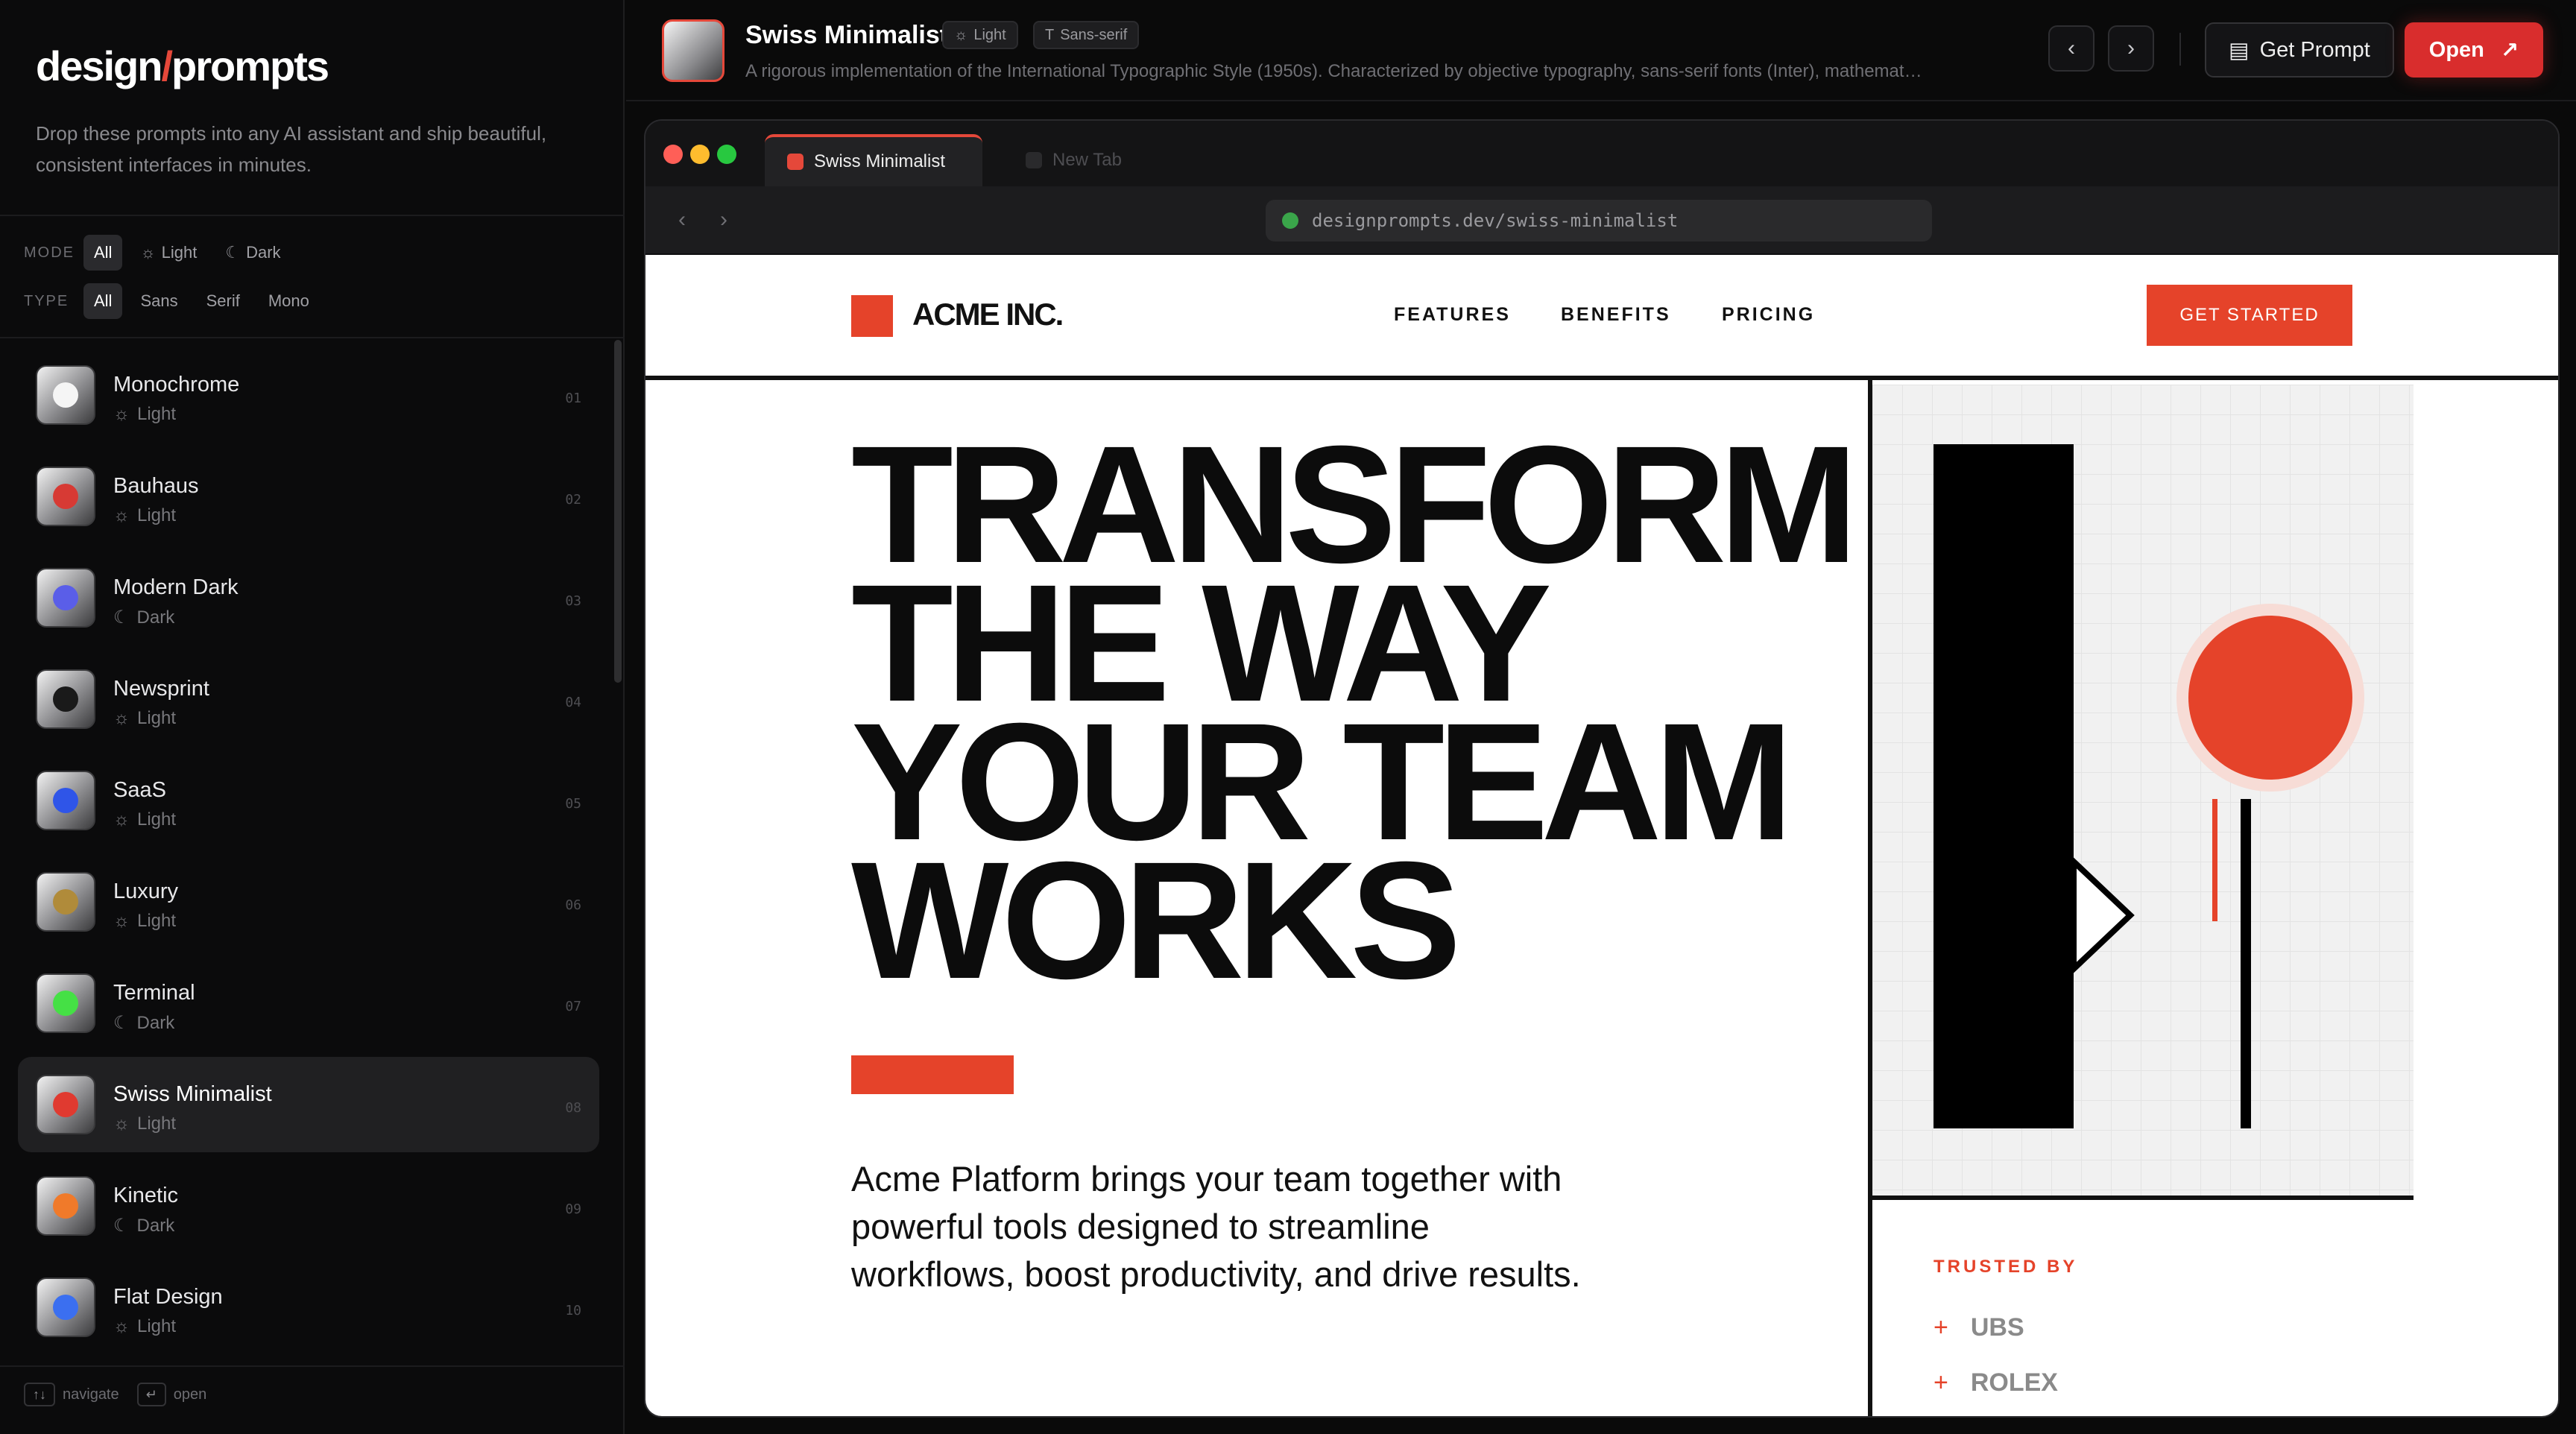 The width and height of the screenshot is (2576, 1434). I want to click on item-name: Swiss Minimalist, so click(193, 1094).